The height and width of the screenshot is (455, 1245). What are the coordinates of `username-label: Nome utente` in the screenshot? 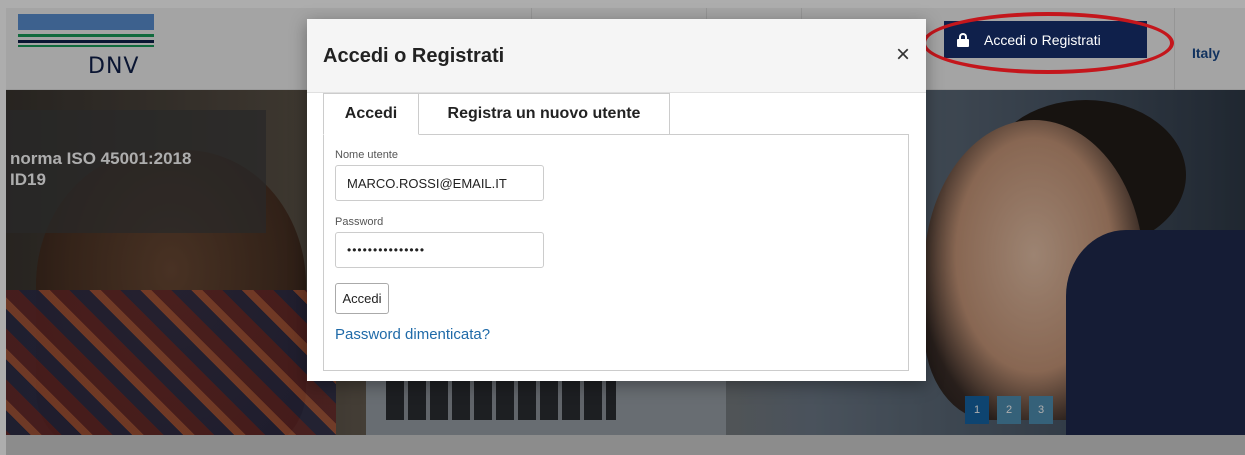 It's located at (366, 155).